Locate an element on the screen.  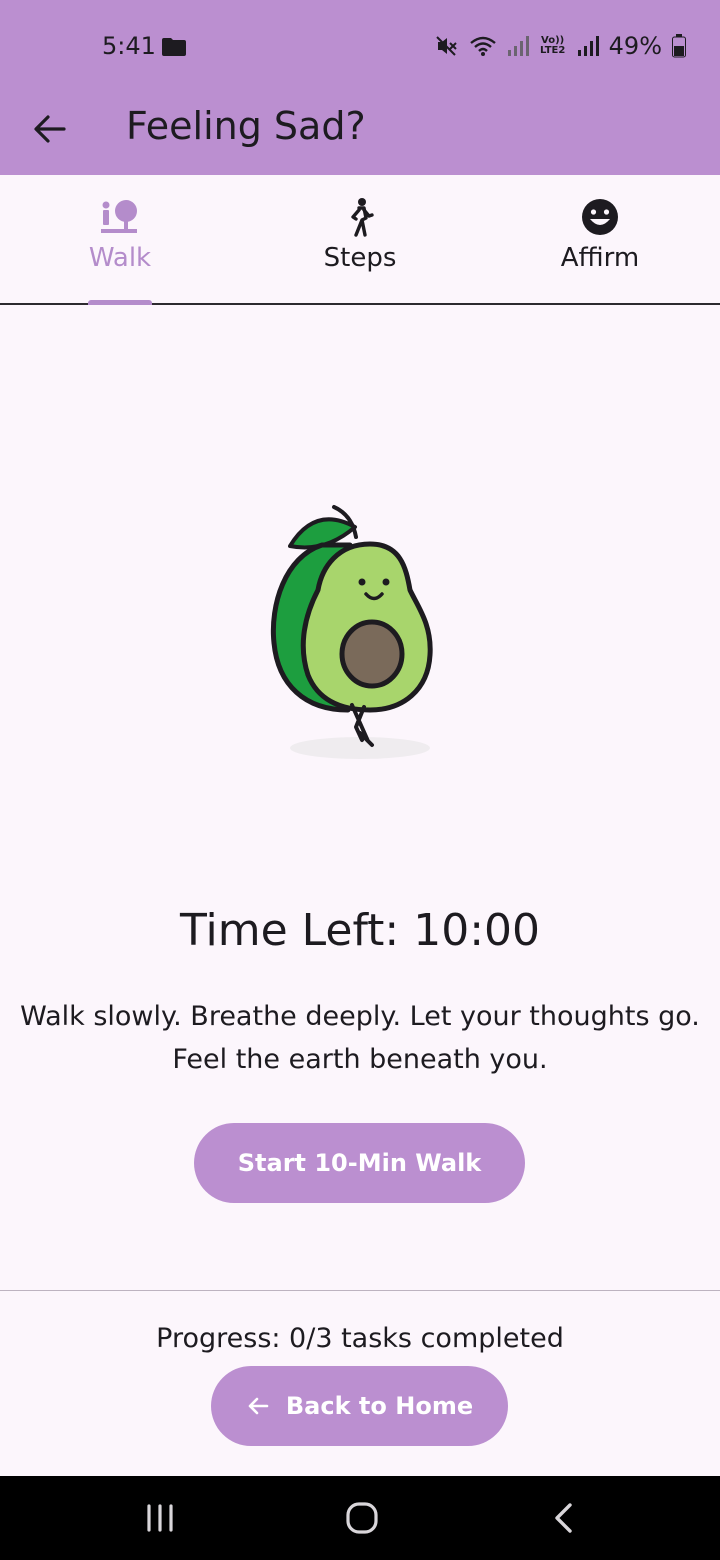
timer-display: Time Left: 10:00 is located at coordinates (360, 930).